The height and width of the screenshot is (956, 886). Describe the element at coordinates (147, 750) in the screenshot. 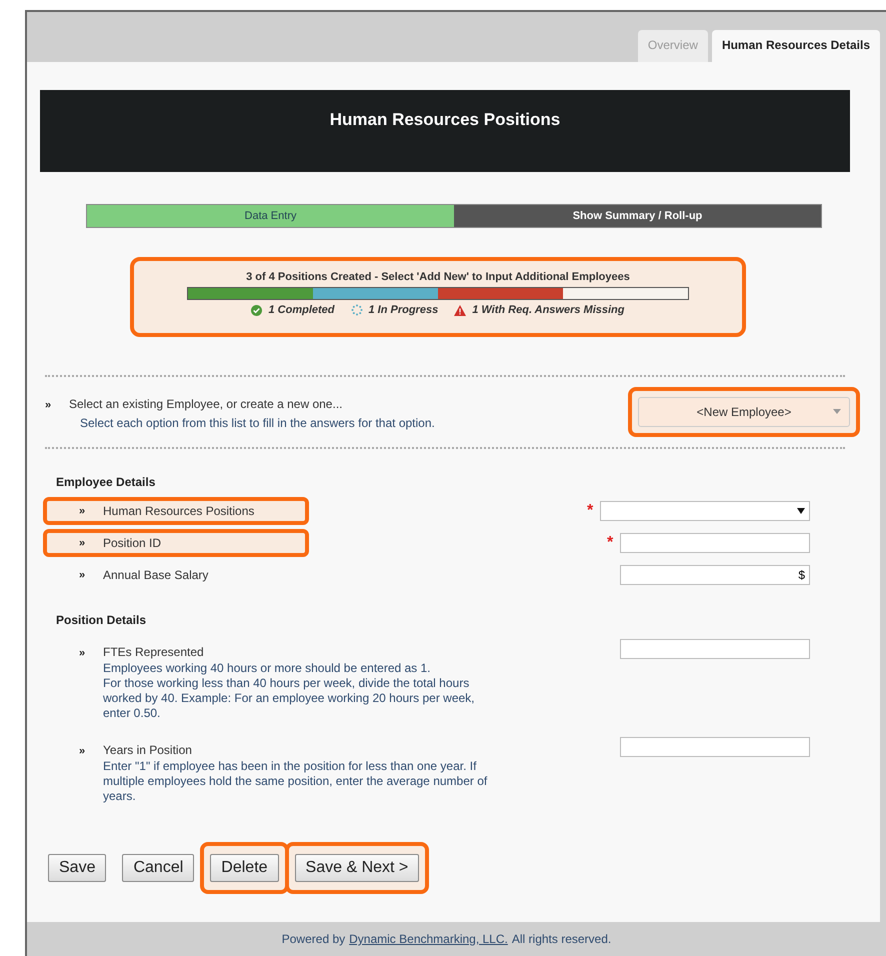

I see `field-label: Years in Position` at that location.